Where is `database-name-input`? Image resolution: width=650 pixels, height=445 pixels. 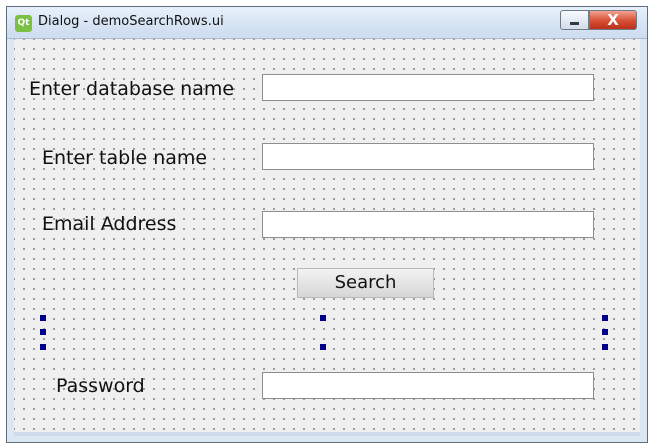 database-name-input is located at coordinates (428, 87).